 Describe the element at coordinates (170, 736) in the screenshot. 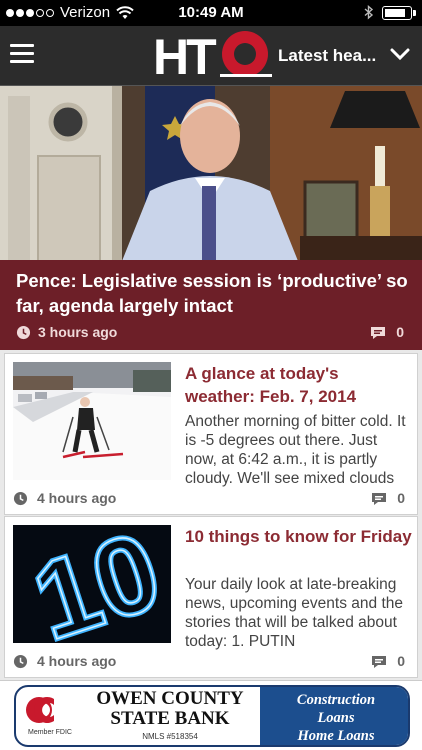

I see `nmls-number: NMLS #518354` at that location.